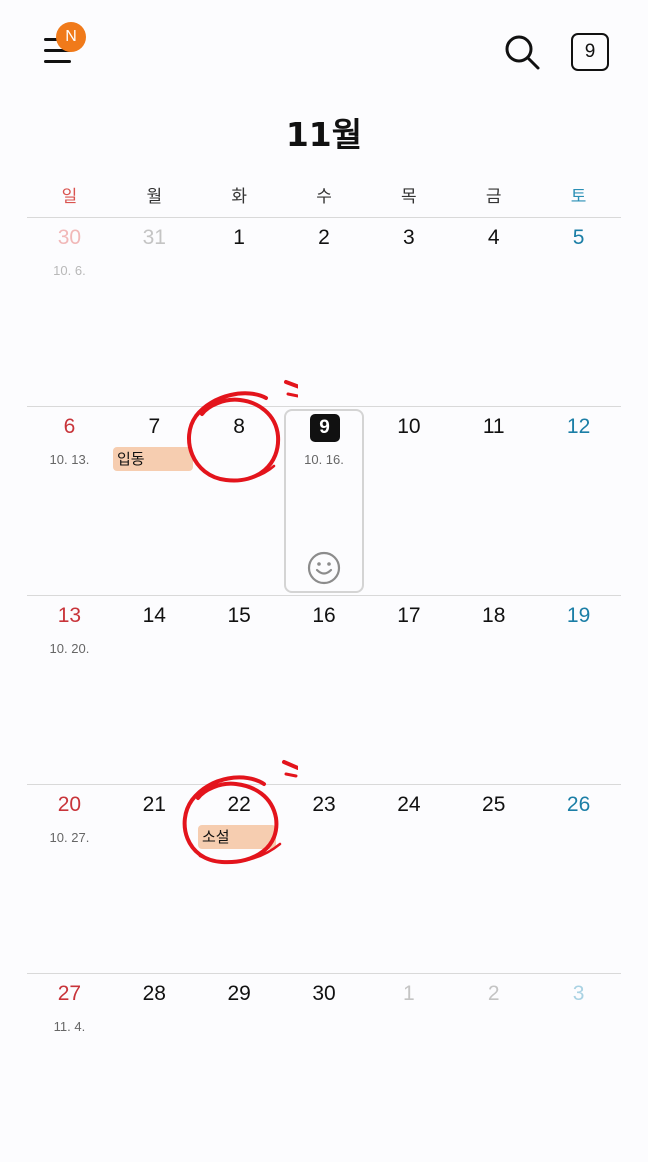 Image resolution: width=648 pixels, height=1162 pixels. Describe the element at coordinates (69, 197) in the screenshot. I see `weekday-sun: 일` at that location.